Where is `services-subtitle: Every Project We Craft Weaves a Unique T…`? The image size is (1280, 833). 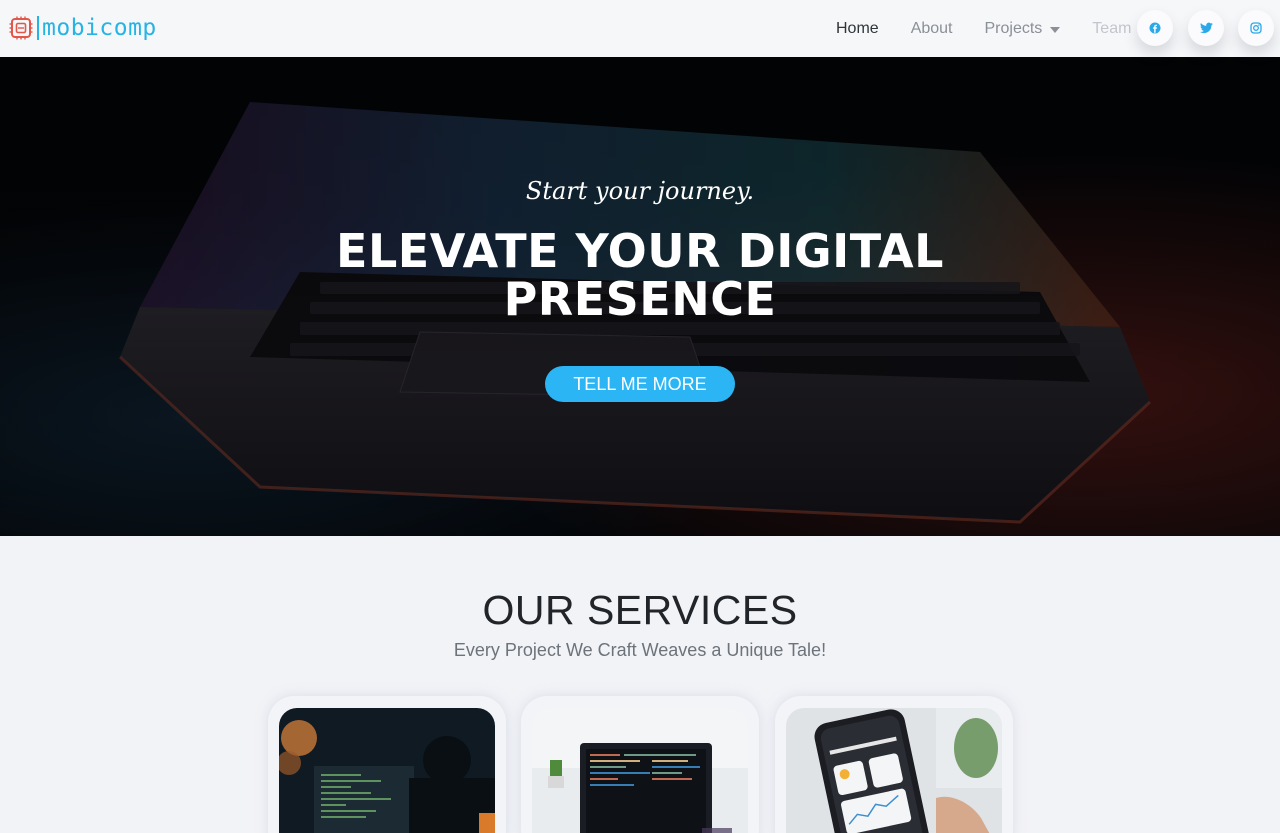
services-subtitle: Every Project We Craft Weaves a Unique T… is located at coordinates (640, 650).